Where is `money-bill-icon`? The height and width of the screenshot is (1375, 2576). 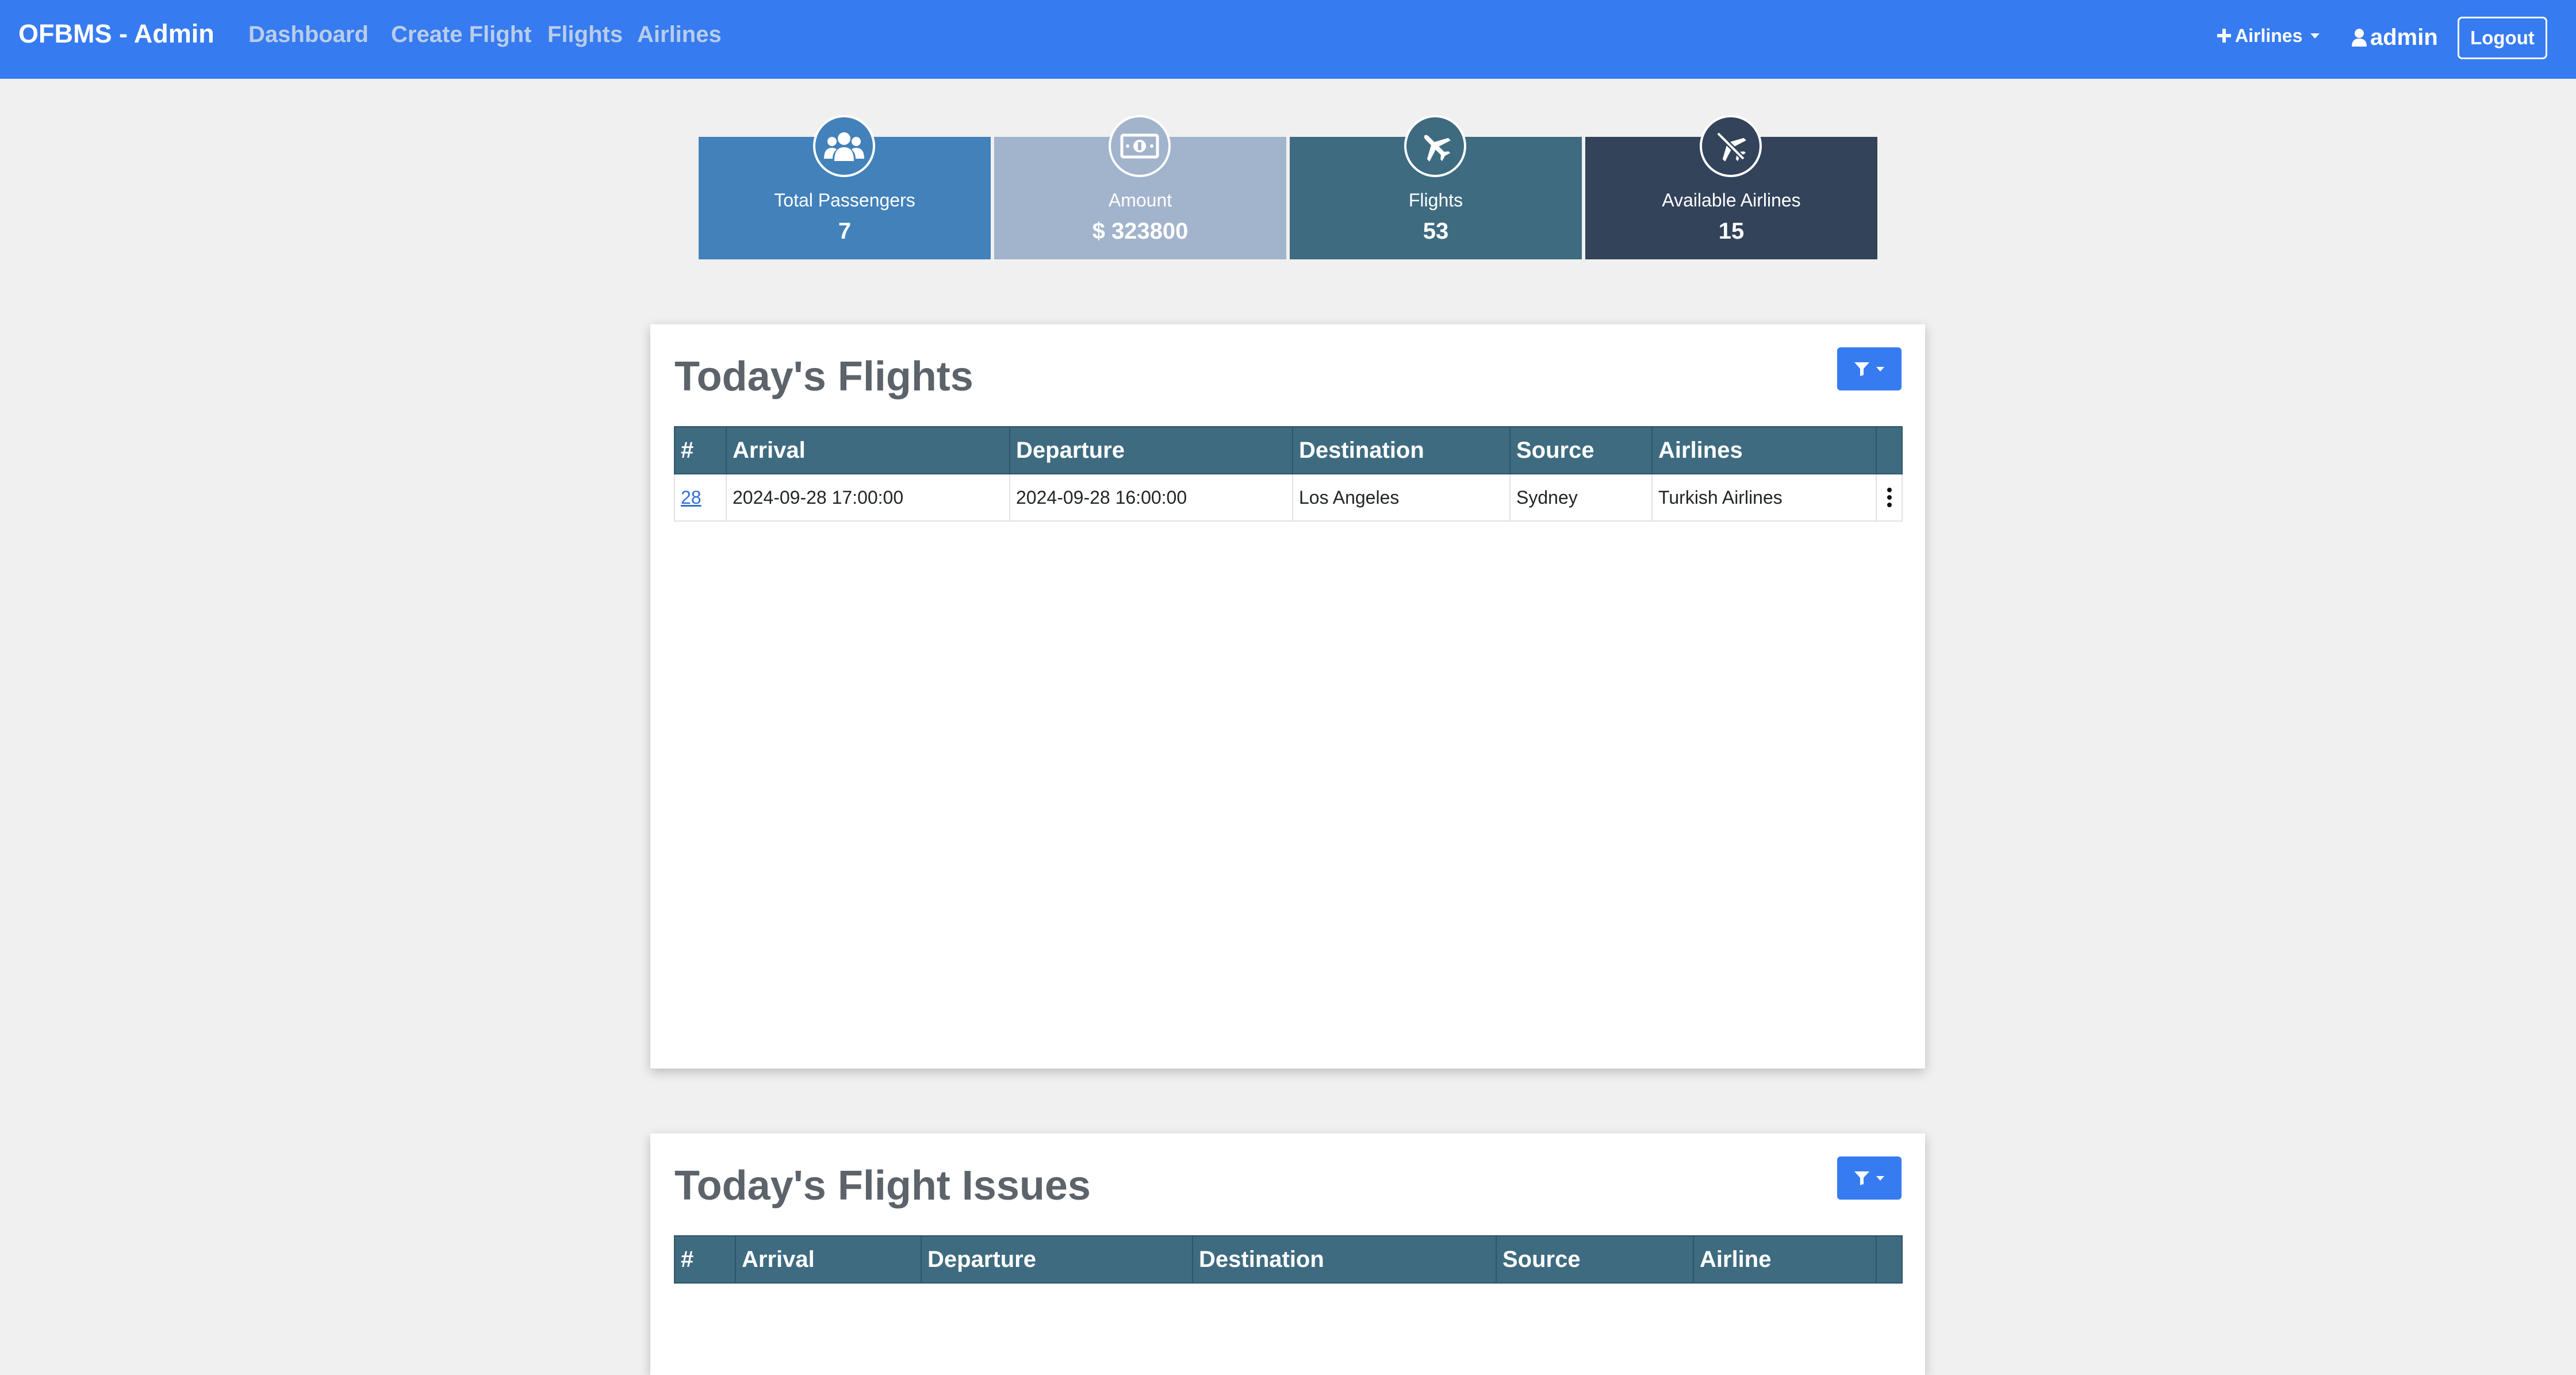
money-bill-icon is located at coordinates (1140, 146).